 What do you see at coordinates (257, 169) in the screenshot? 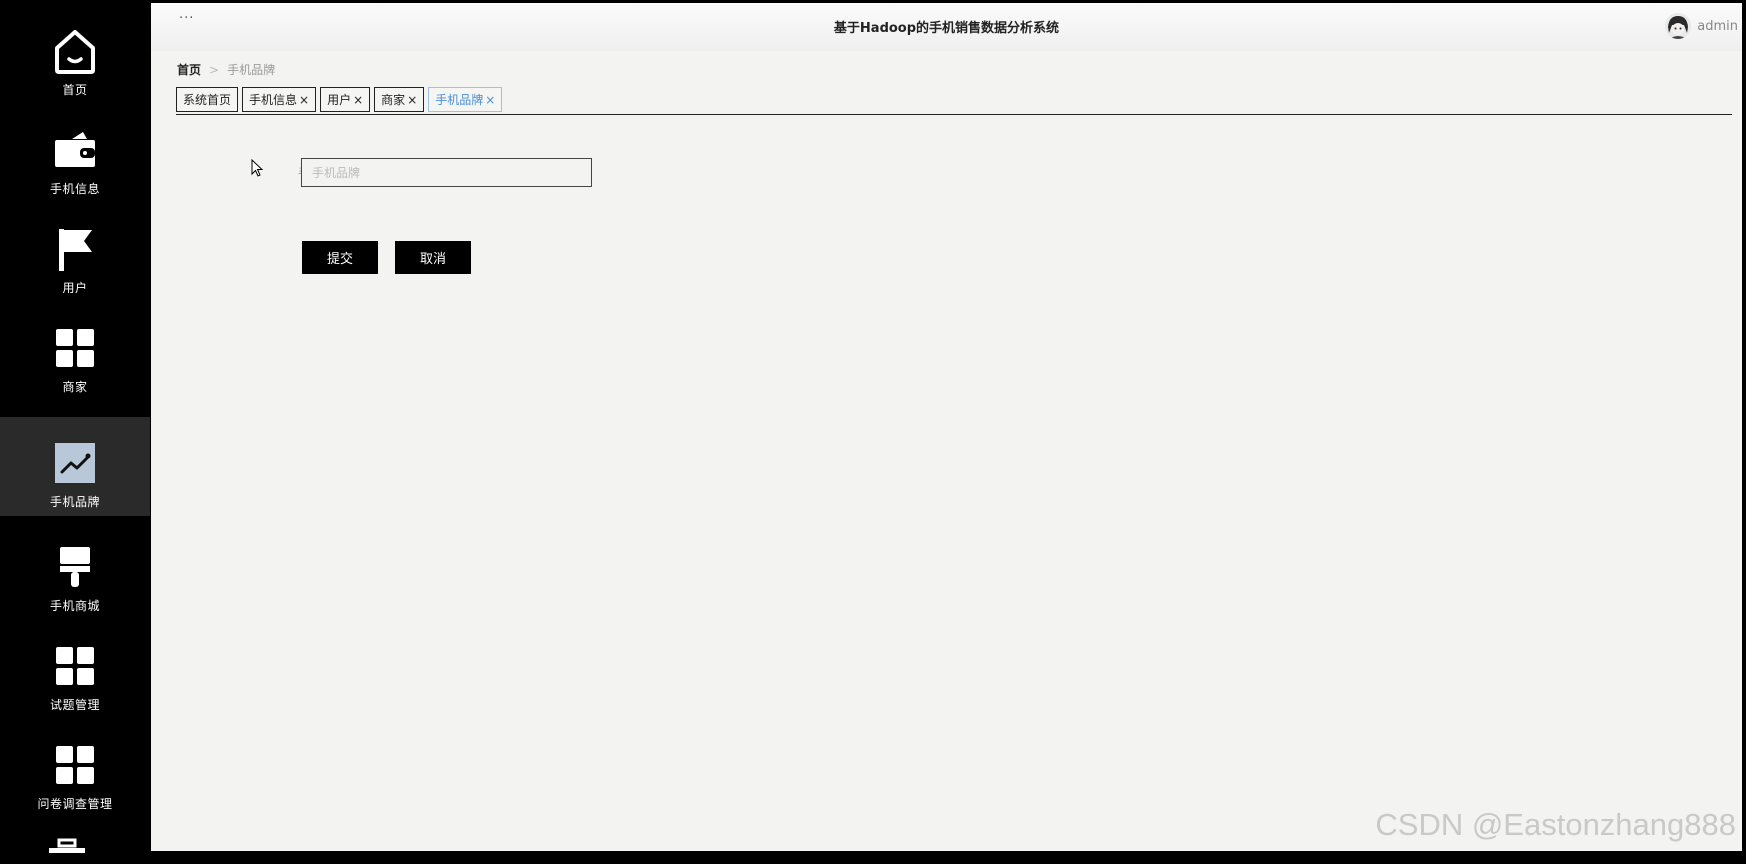
I see `mouse-cursor-icon` at bounding box center [257, 169].